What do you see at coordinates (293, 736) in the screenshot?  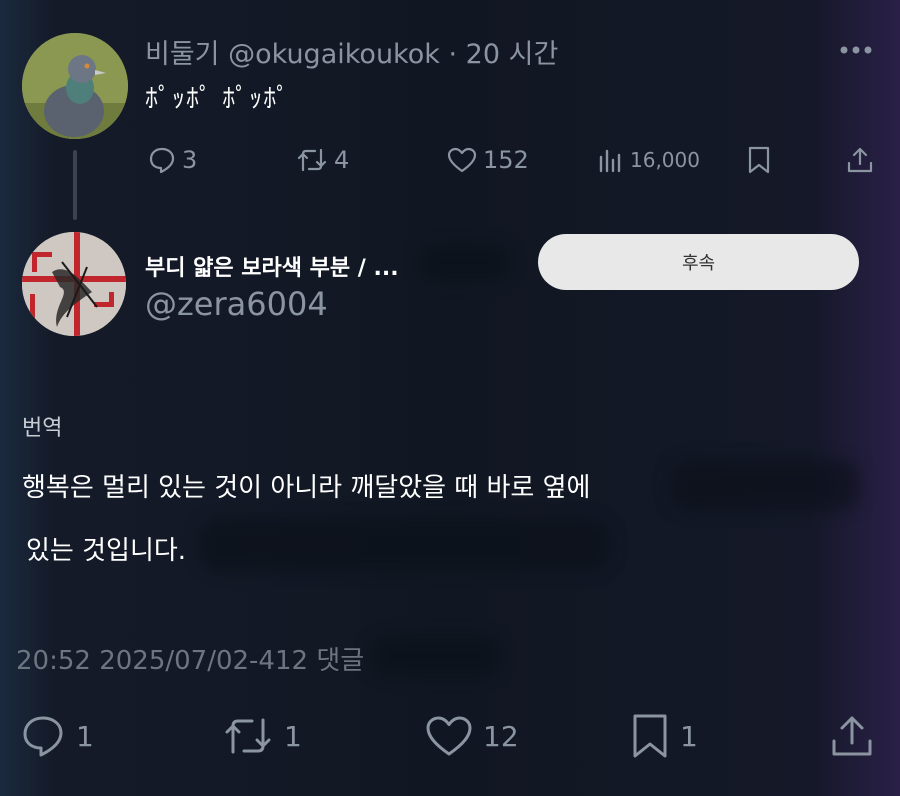 I see `retweet-count: 1` at bounding box center [293, 736].